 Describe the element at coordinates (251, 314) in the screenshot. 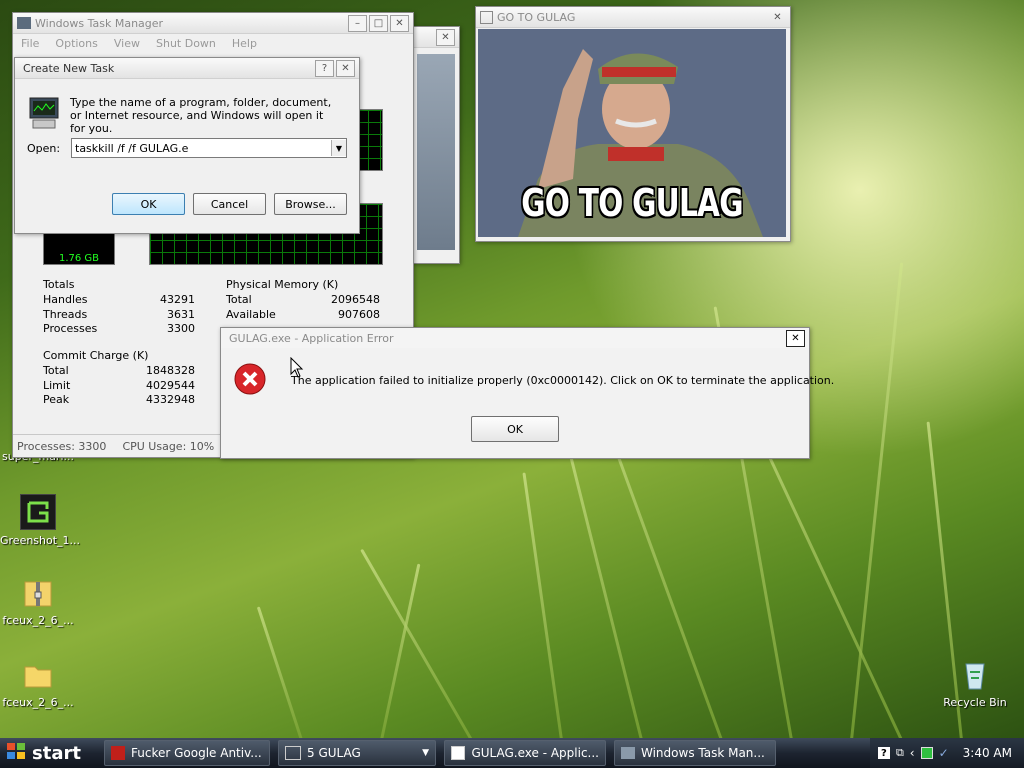

I see `stat-label: Available` at that location.